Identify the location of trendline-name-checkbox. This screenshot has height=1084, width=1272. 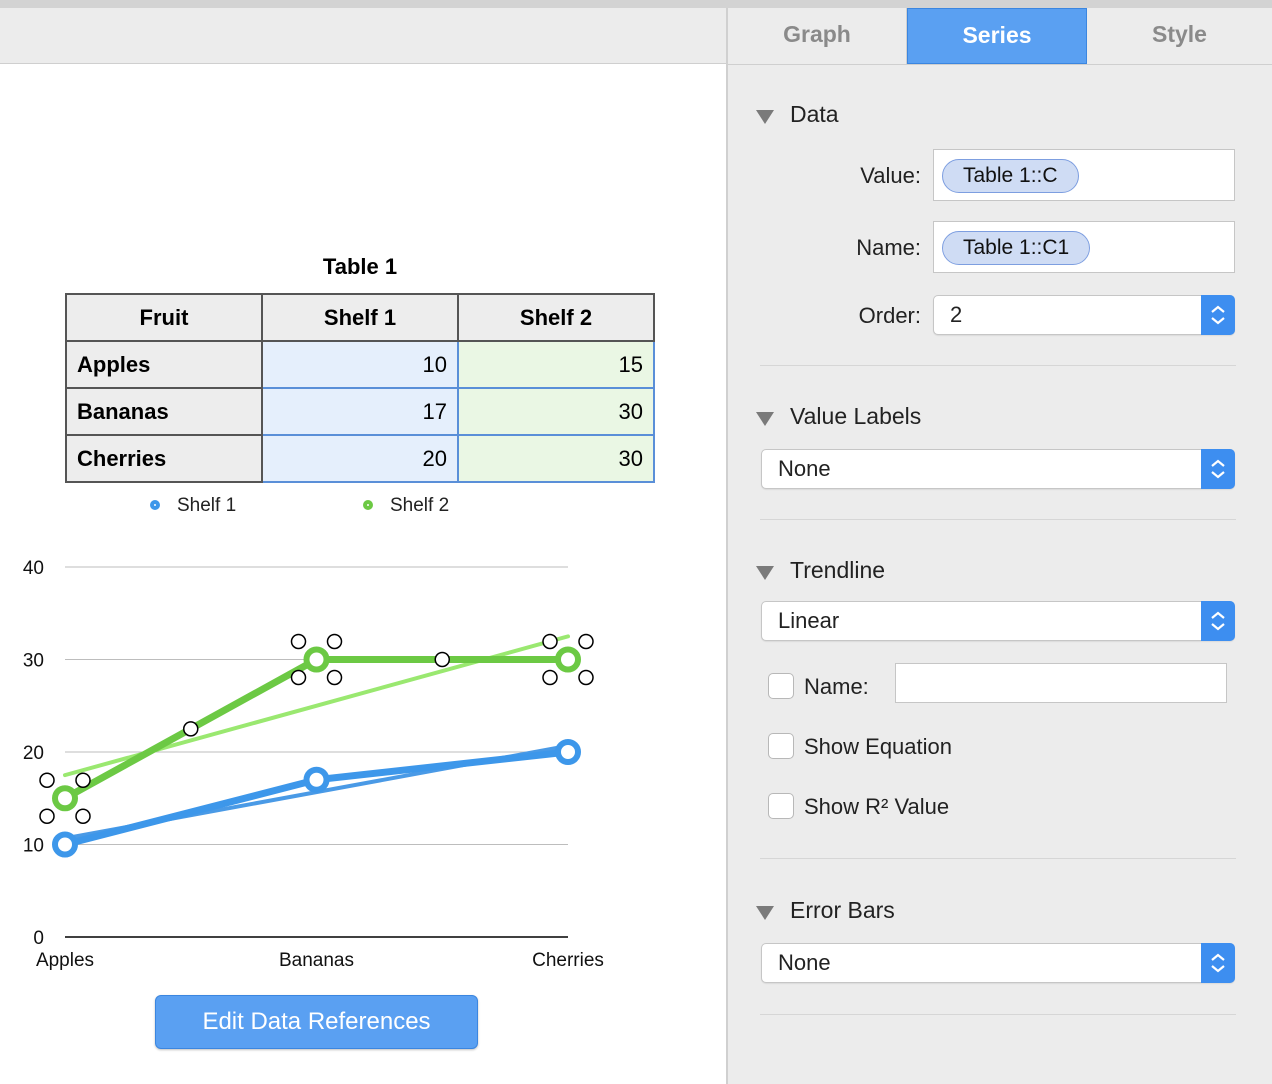
(781, 686).